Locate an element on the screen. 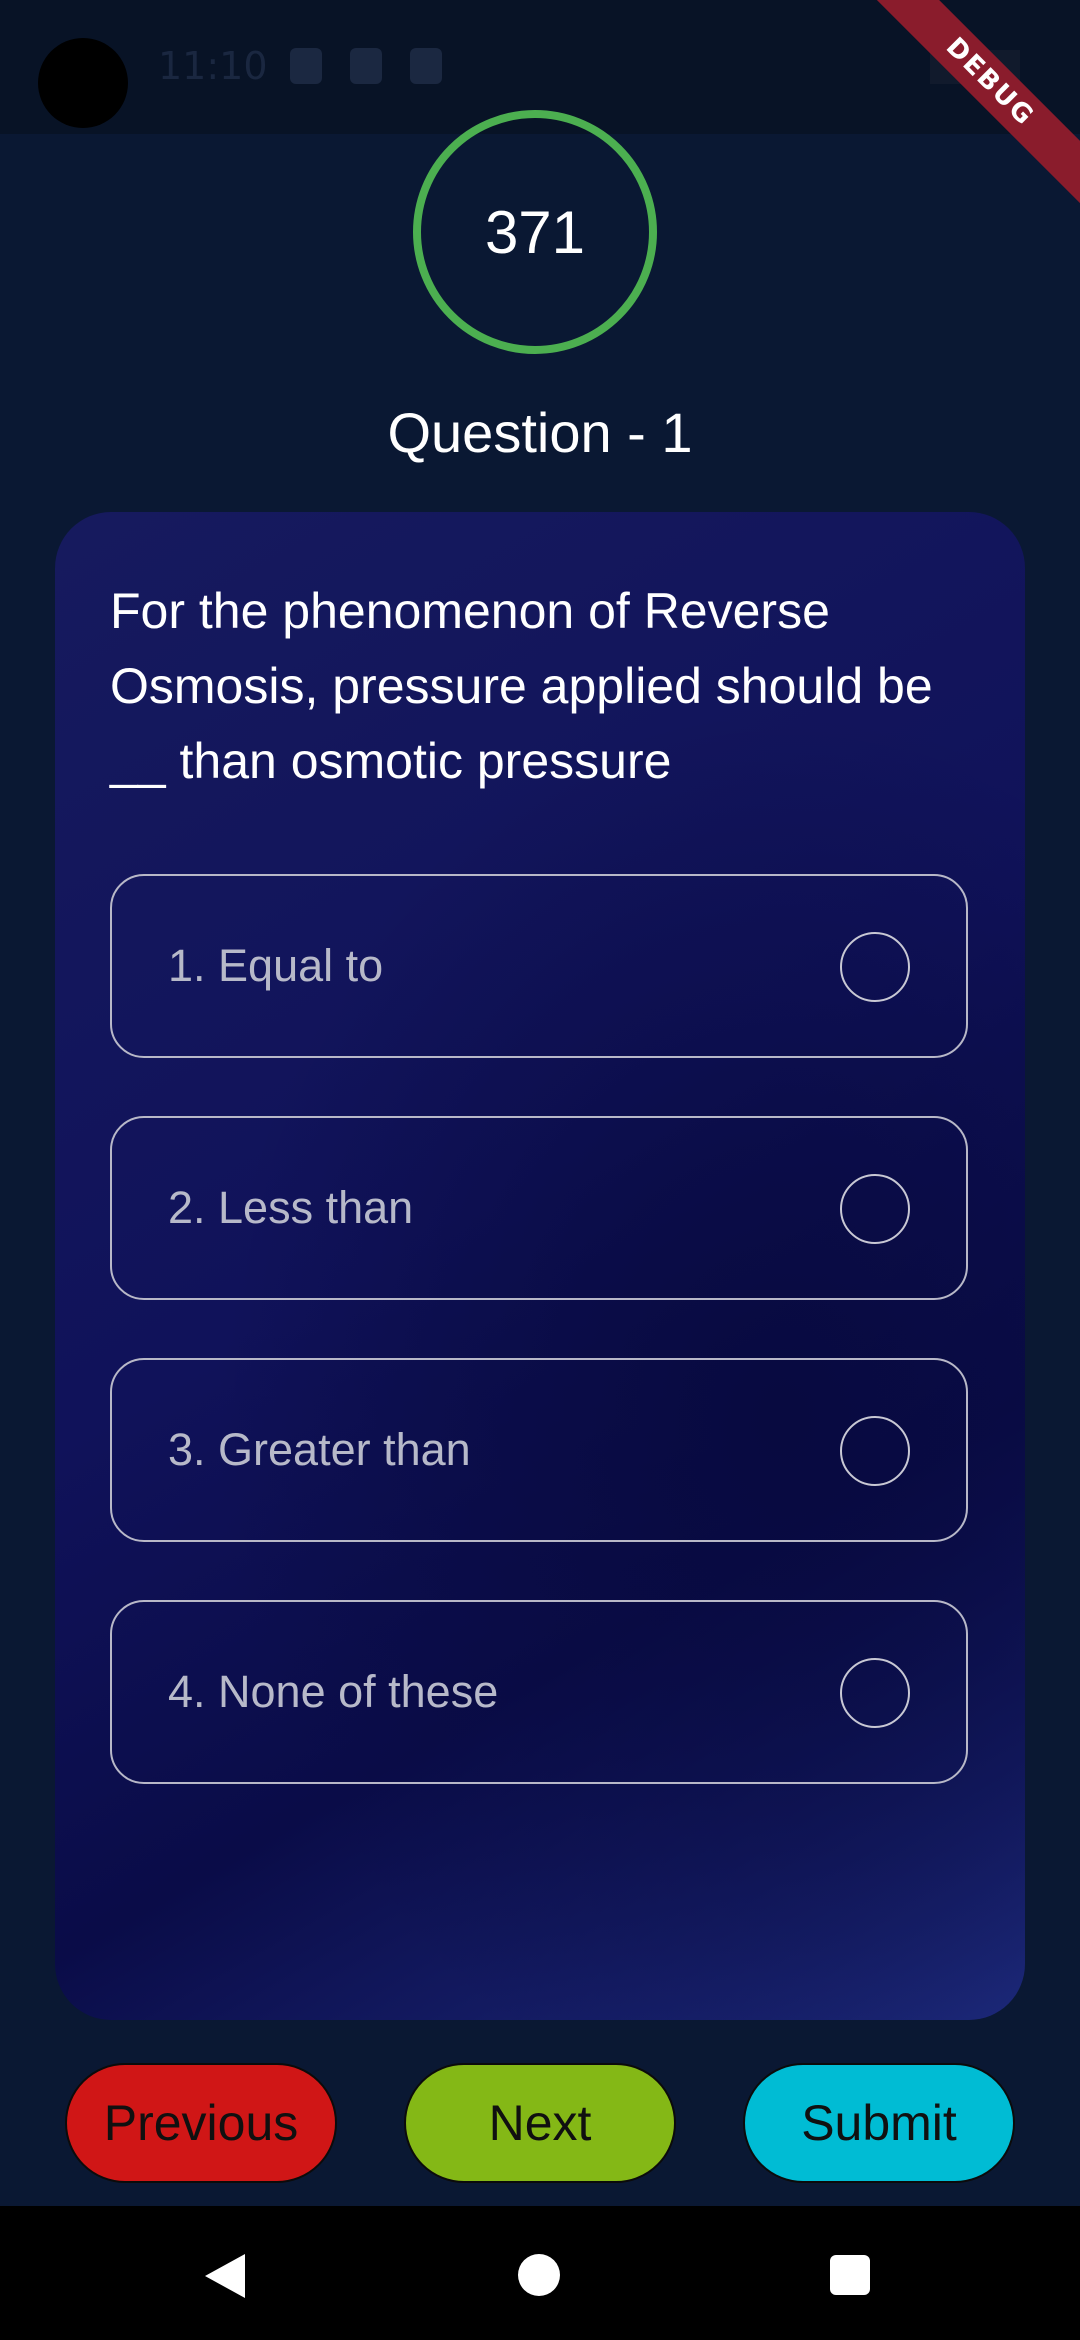 The height and width of the screenshot is (2340, 1080). status-notification-icons is located at coordinates (366, 66).